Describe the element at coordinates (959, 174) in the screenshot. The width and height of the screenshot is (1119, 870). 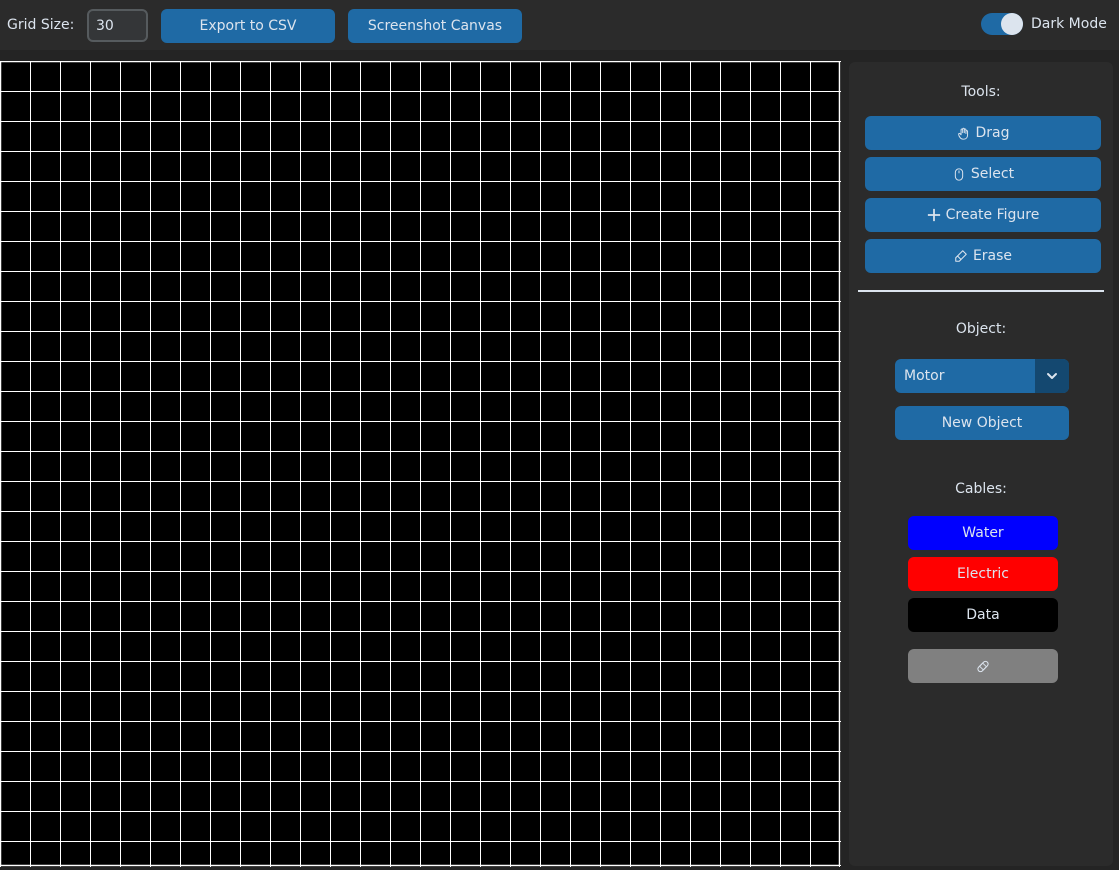
I see `mouse-icon` at that location.